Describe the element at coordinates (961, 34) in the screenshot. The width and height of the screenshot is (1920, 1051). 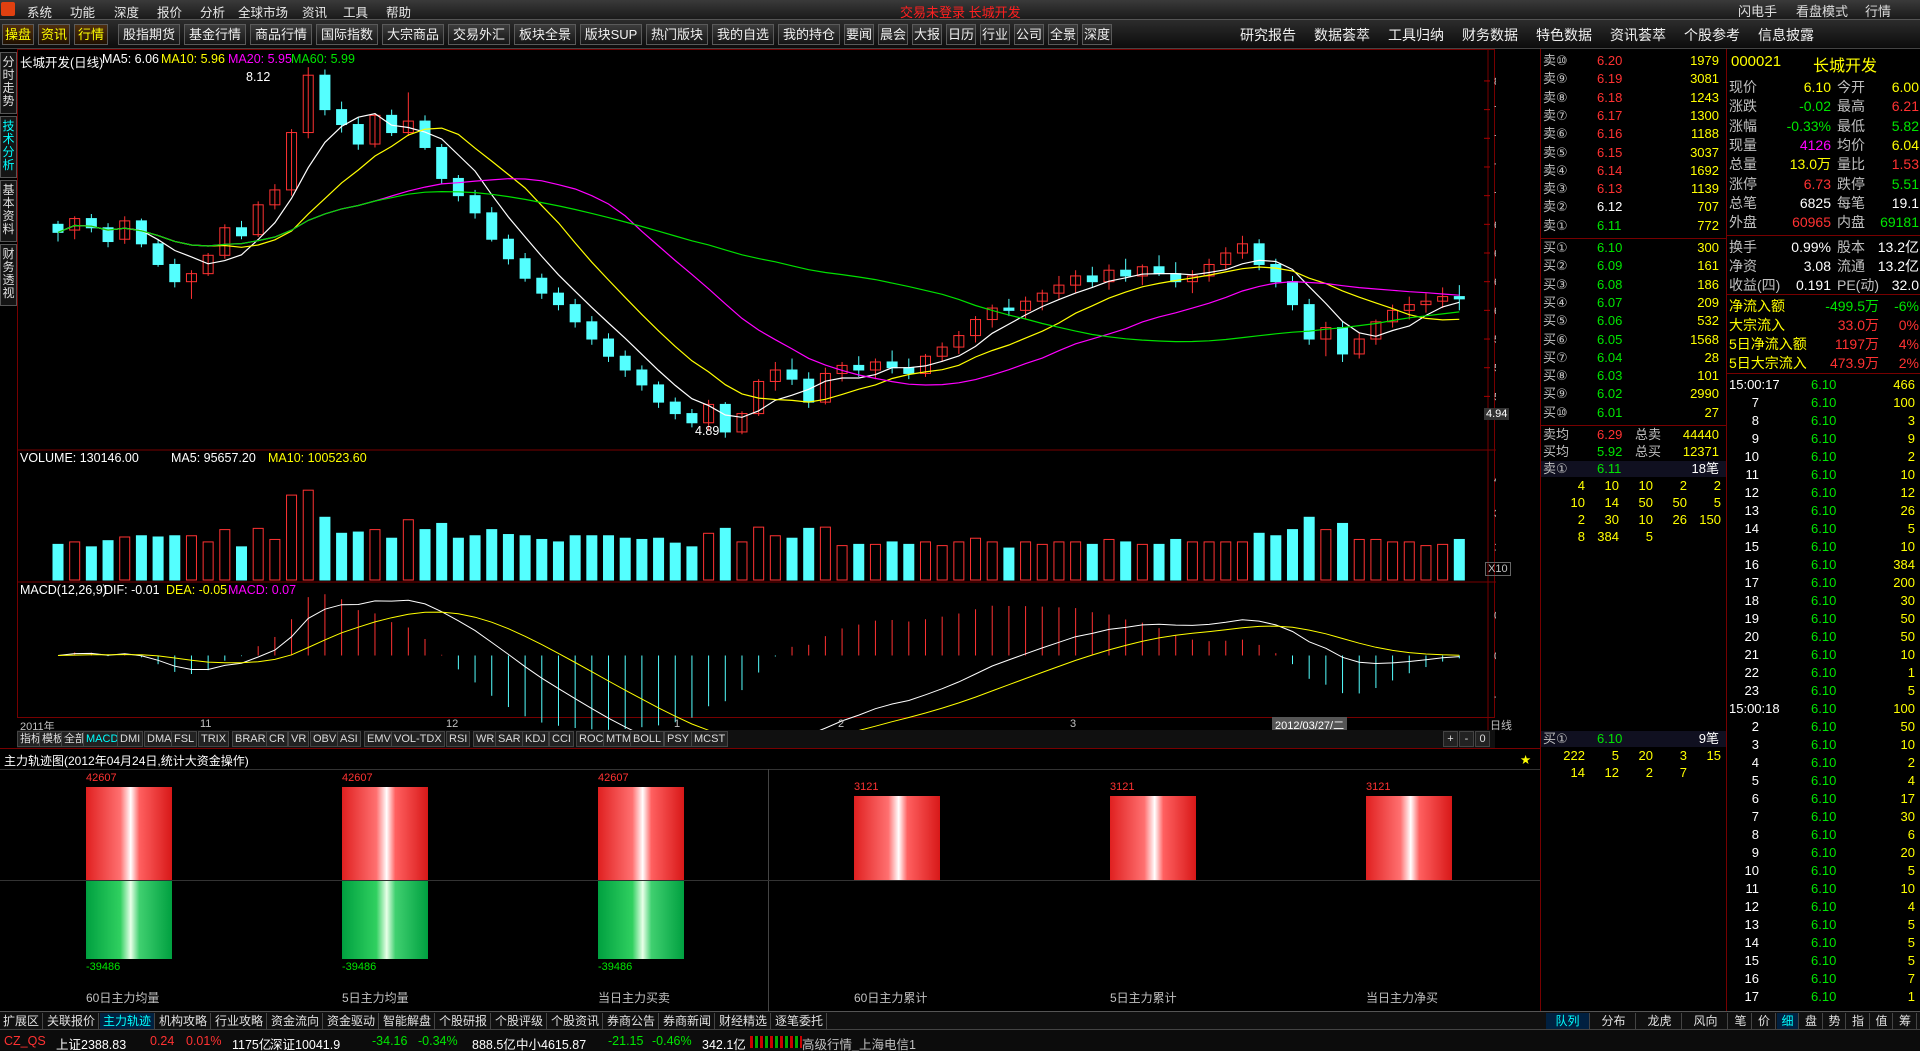
I see `toolbar-btn-14: 日历` at that location.